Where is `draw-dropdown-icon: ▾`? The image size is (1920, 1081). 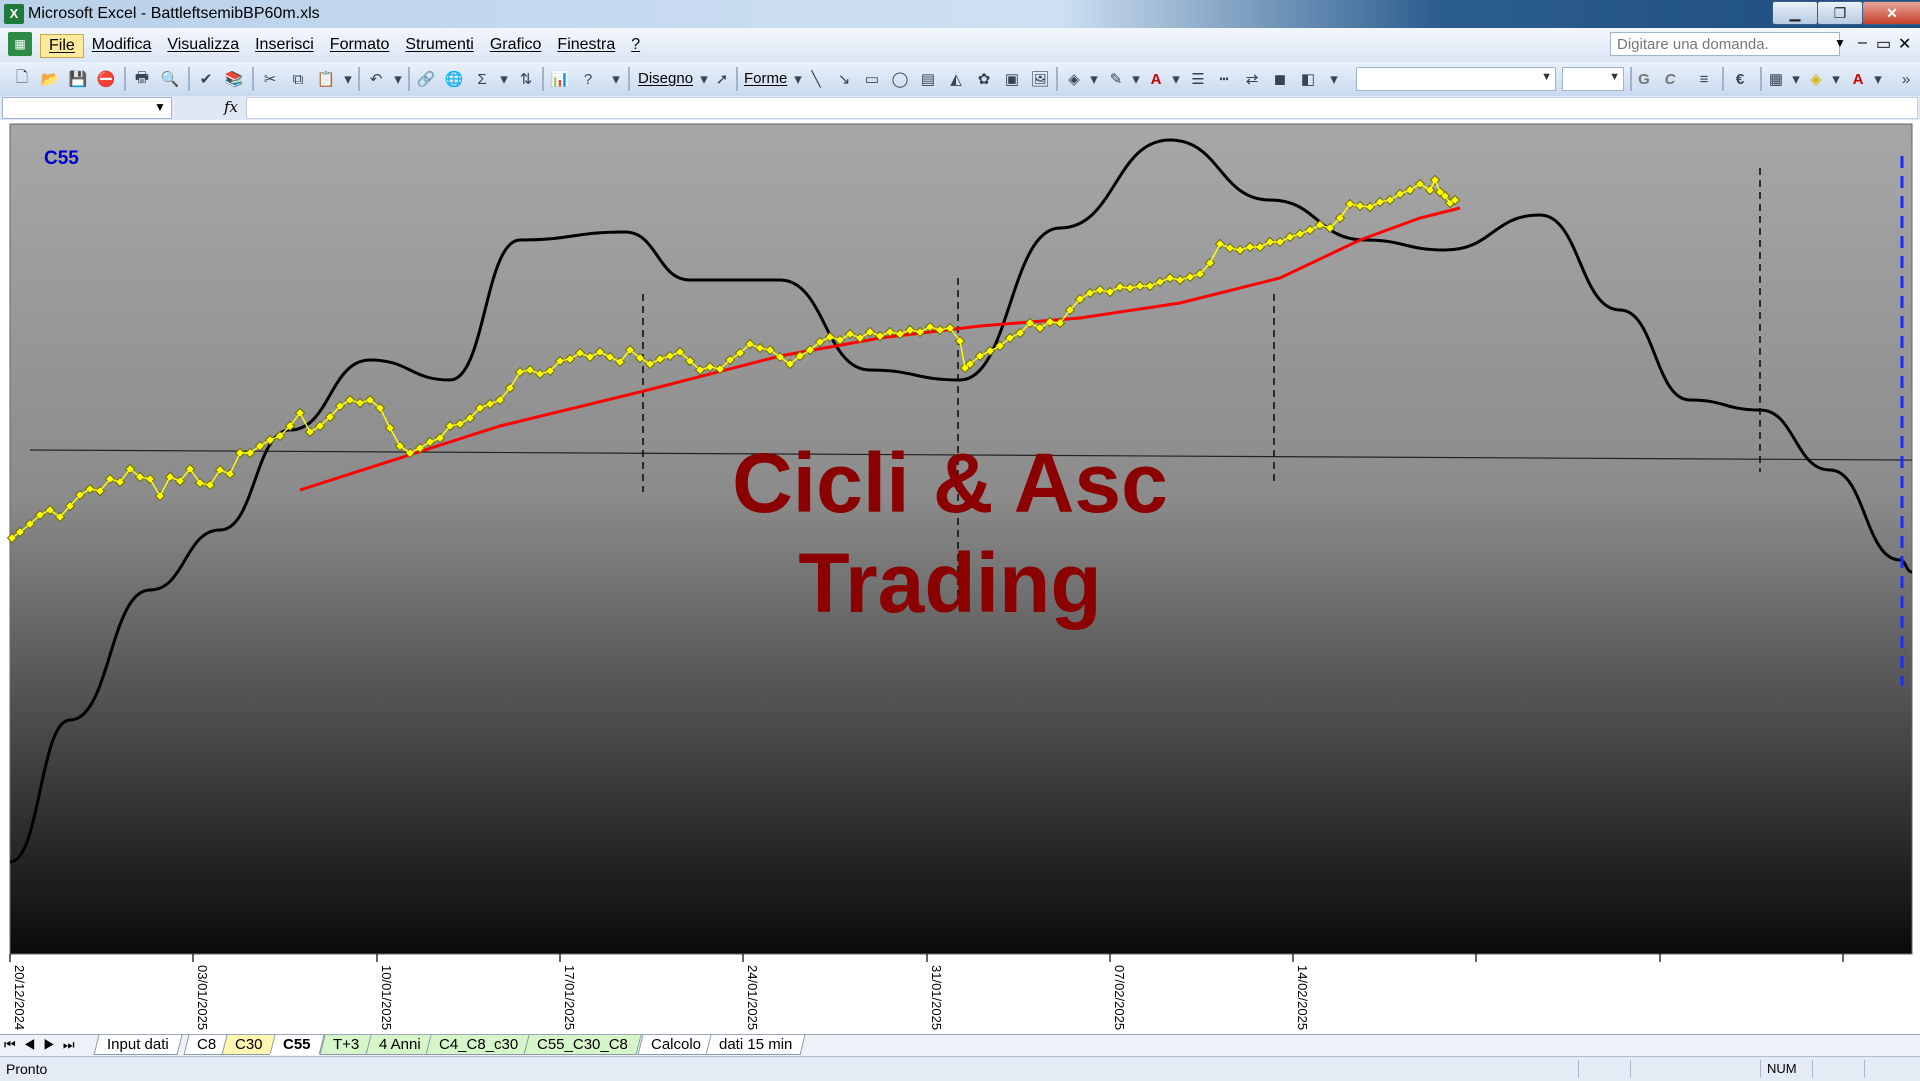
draw-dropdown-icon: ▾ is located at coordinates (704, 79).